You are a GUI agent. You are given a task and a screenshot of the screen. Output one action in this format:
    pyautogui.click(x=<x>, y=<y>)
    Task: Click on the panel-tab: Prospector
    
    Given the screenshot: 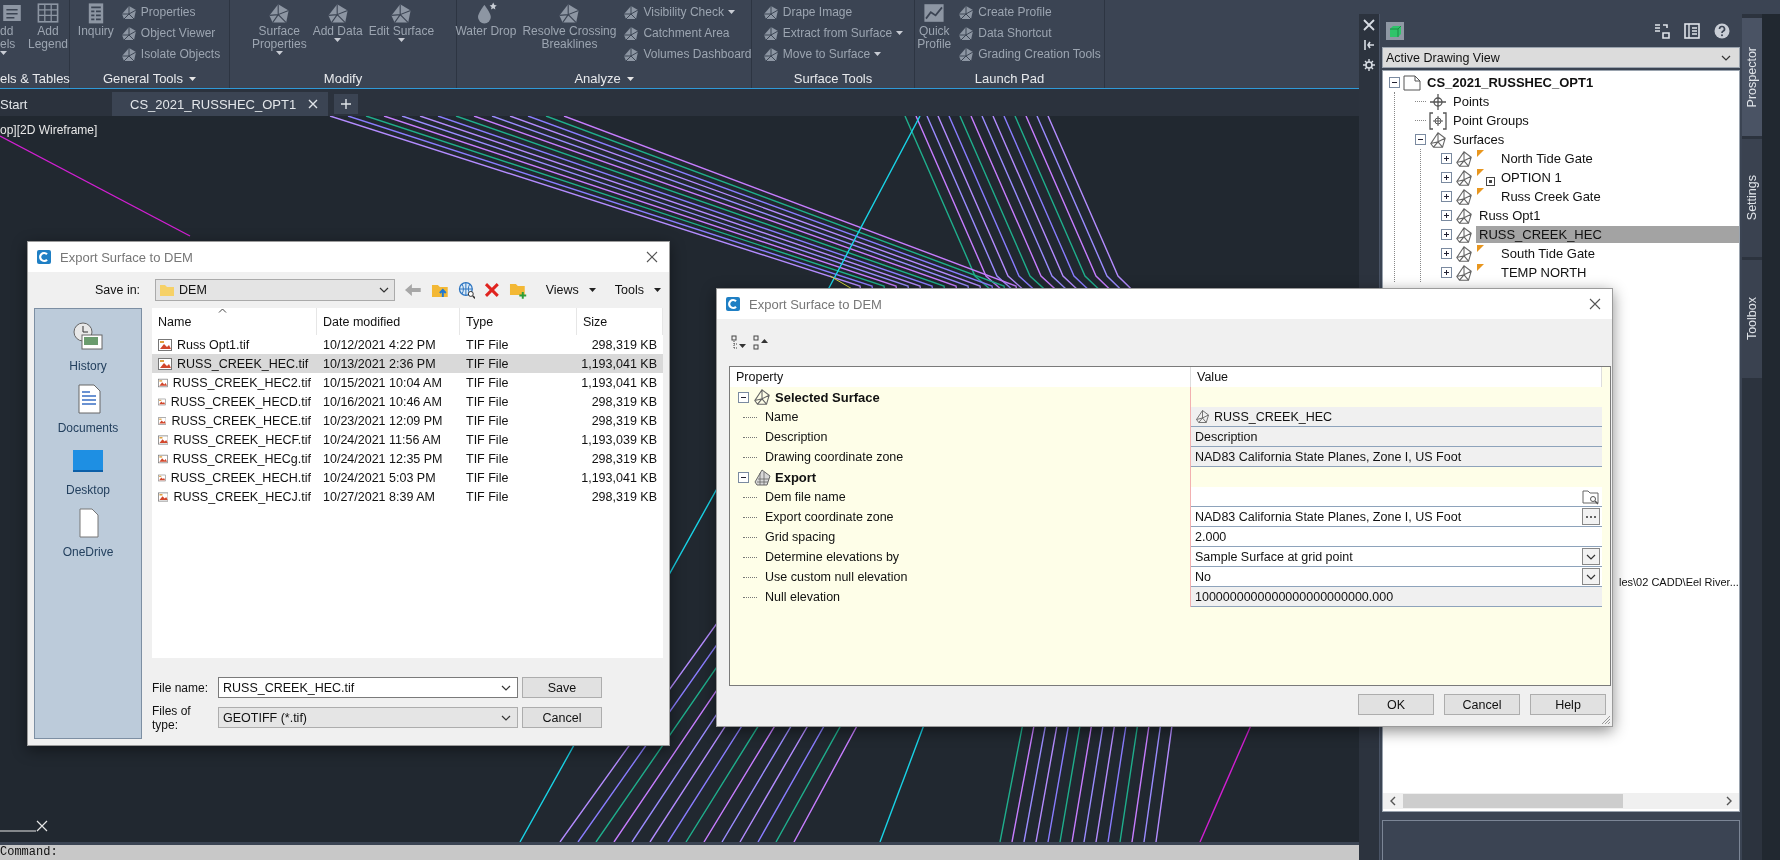 What is the action you would take?
    pyautogui.click(x=1752, y=77)
    